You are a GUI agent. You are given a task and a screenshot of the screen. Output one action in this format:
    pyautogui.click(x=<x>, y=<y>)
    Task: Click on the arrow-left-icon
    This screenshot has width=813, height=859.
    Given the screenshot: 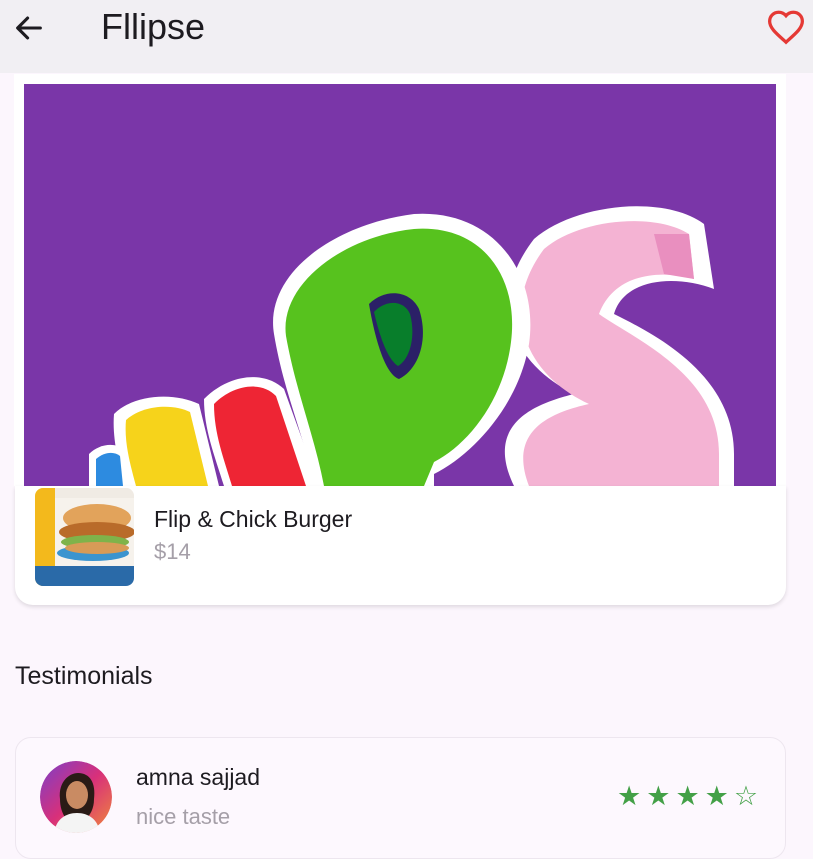 What is the action you would take?
    pyautogui.click(x=29, y=28)
    